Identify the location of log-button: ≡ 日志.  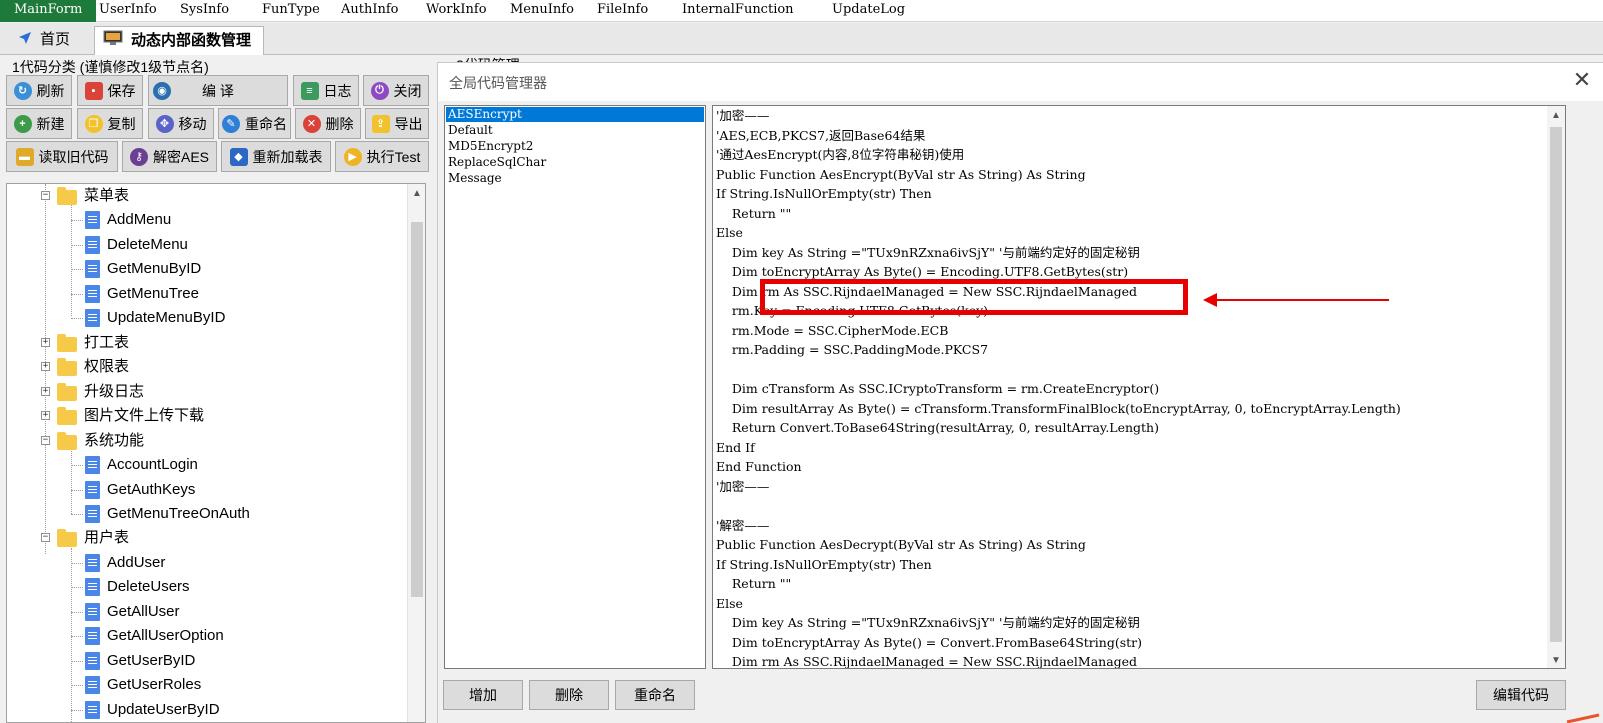
(326, 90).